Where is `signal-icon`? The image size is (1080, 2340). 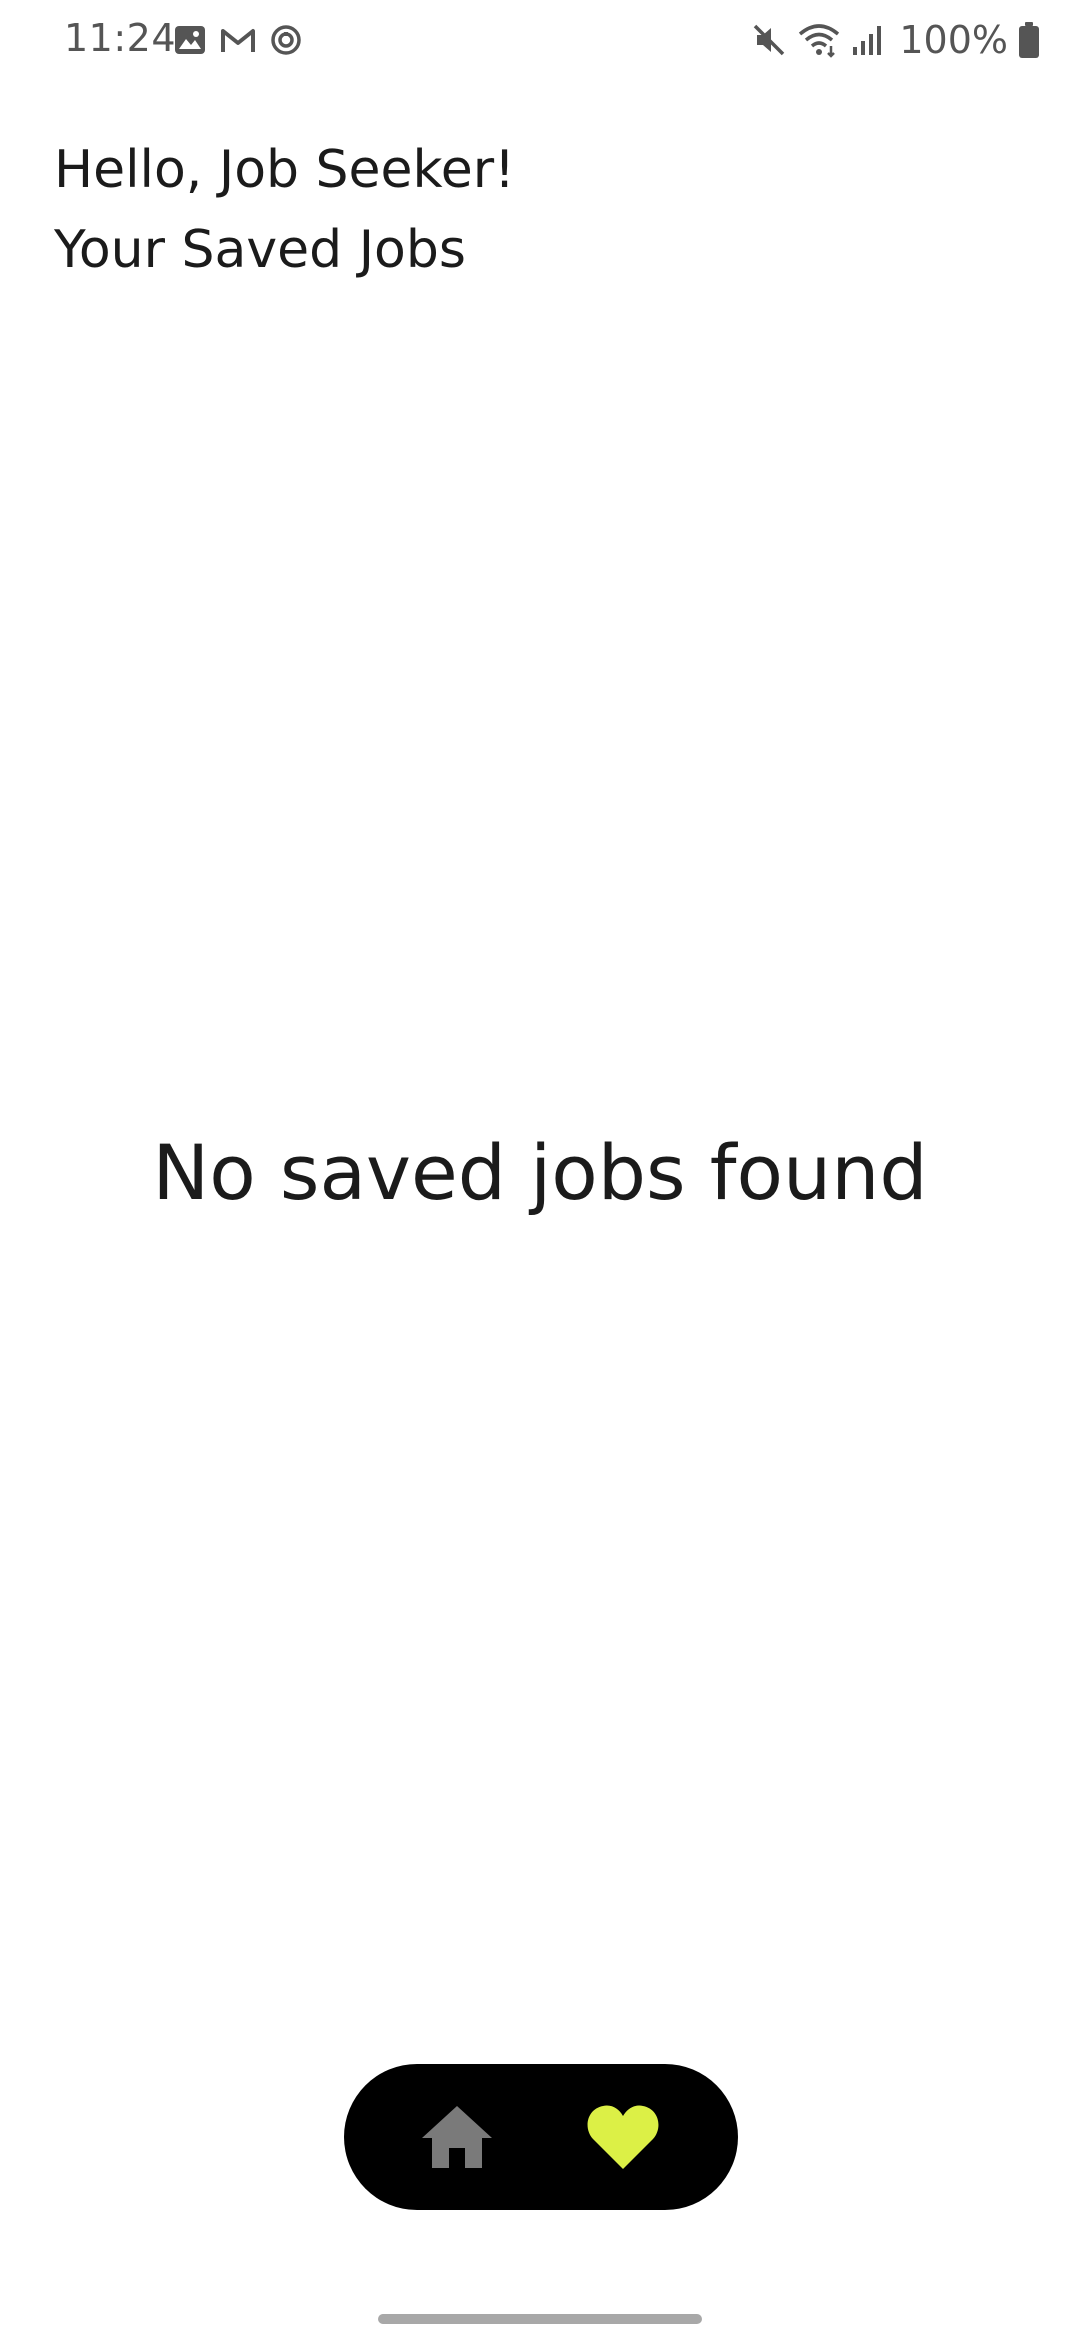 signal-icon is located at coordinates (868, 40).